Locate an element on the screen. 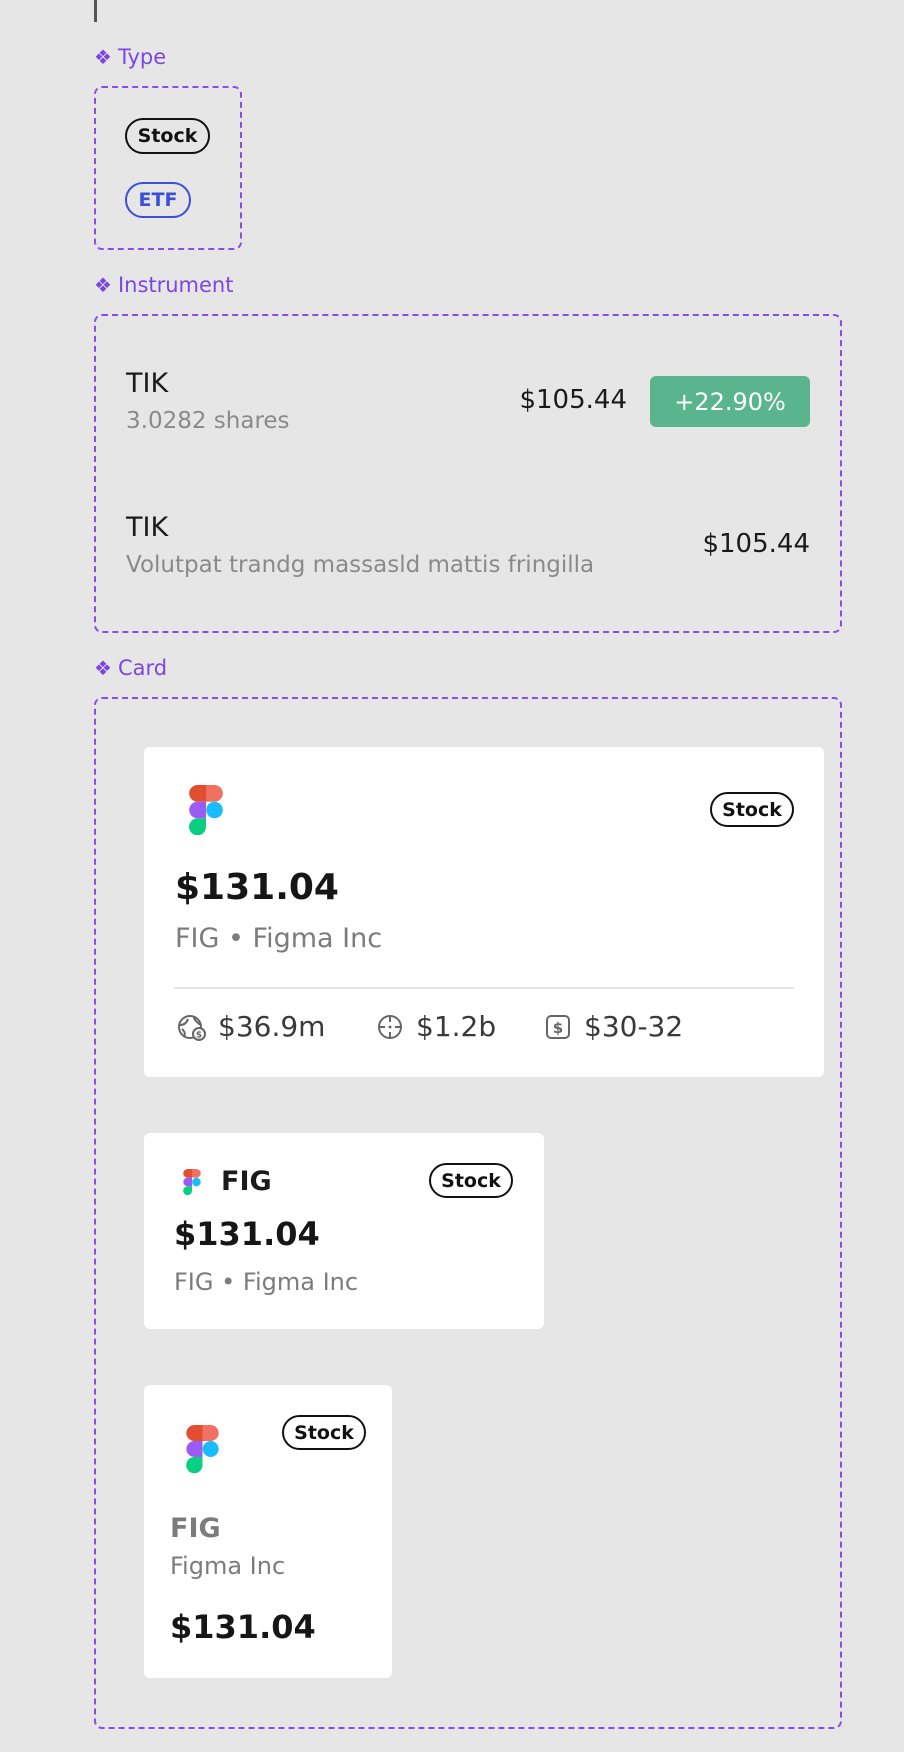 The image size is (904, 1752). stat-value: $36.9m is located at coordinates (272, 1026).